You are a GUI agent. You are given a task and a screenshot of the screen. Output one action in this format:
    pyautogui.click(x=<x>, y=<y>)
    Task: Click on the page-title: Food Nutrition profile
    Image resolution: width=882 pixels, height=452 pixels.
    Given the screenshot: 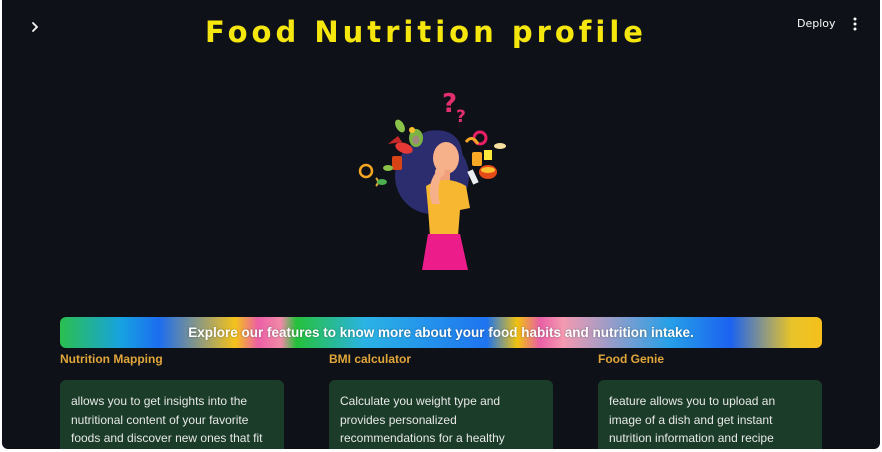 What is the action you would take?
    pyautogui.click(x=426, y=32)
    